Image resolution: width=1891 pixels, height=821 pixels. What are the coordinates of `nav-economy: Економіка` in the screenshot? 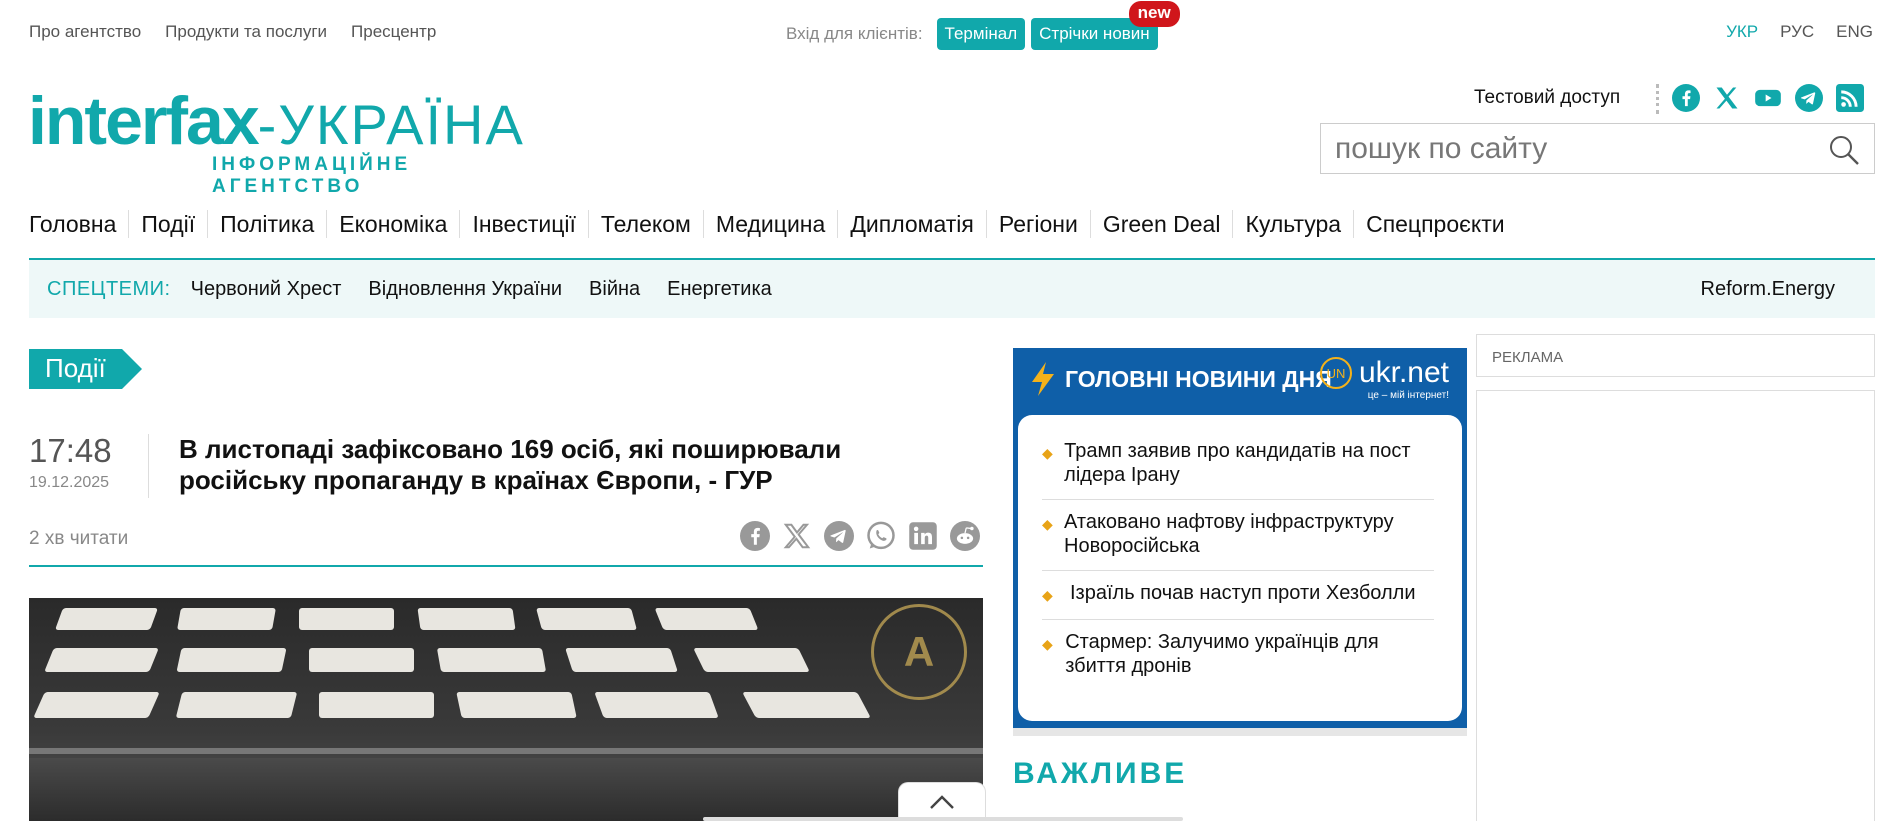 It's located at (392, 224).